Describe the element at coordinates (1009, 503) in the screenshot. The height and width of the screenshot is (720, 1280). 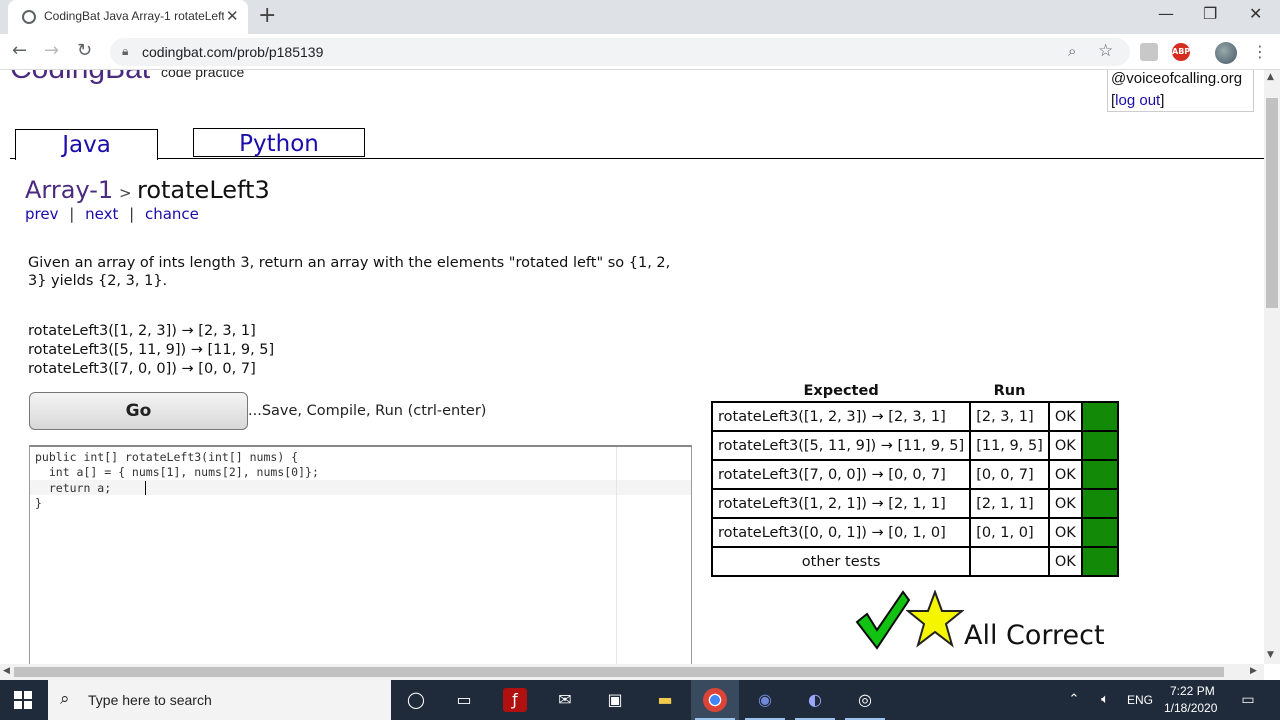
I see `run-cell: [2, 1, 1]` at that location.